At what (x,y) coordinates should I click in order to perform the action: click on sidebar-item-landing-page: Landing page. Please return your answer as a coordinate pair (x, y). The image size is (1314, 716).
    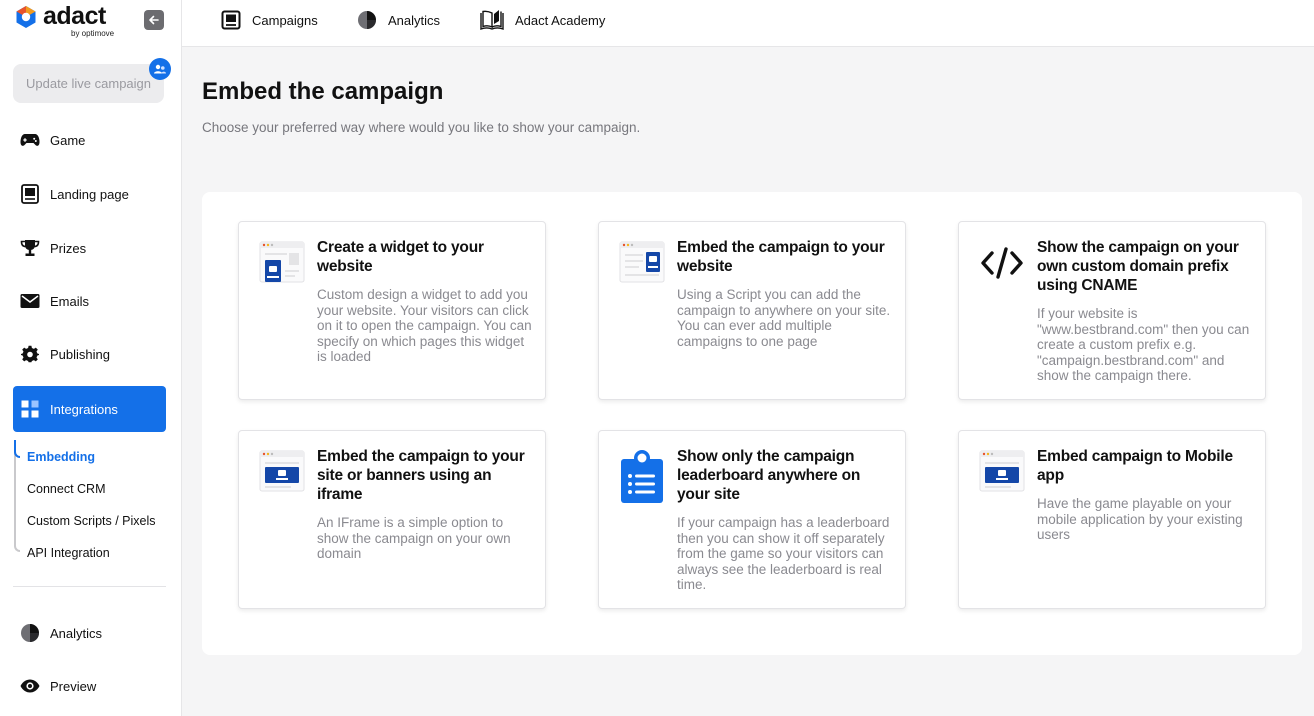
    Looking at the image, I should click on (89, 194).